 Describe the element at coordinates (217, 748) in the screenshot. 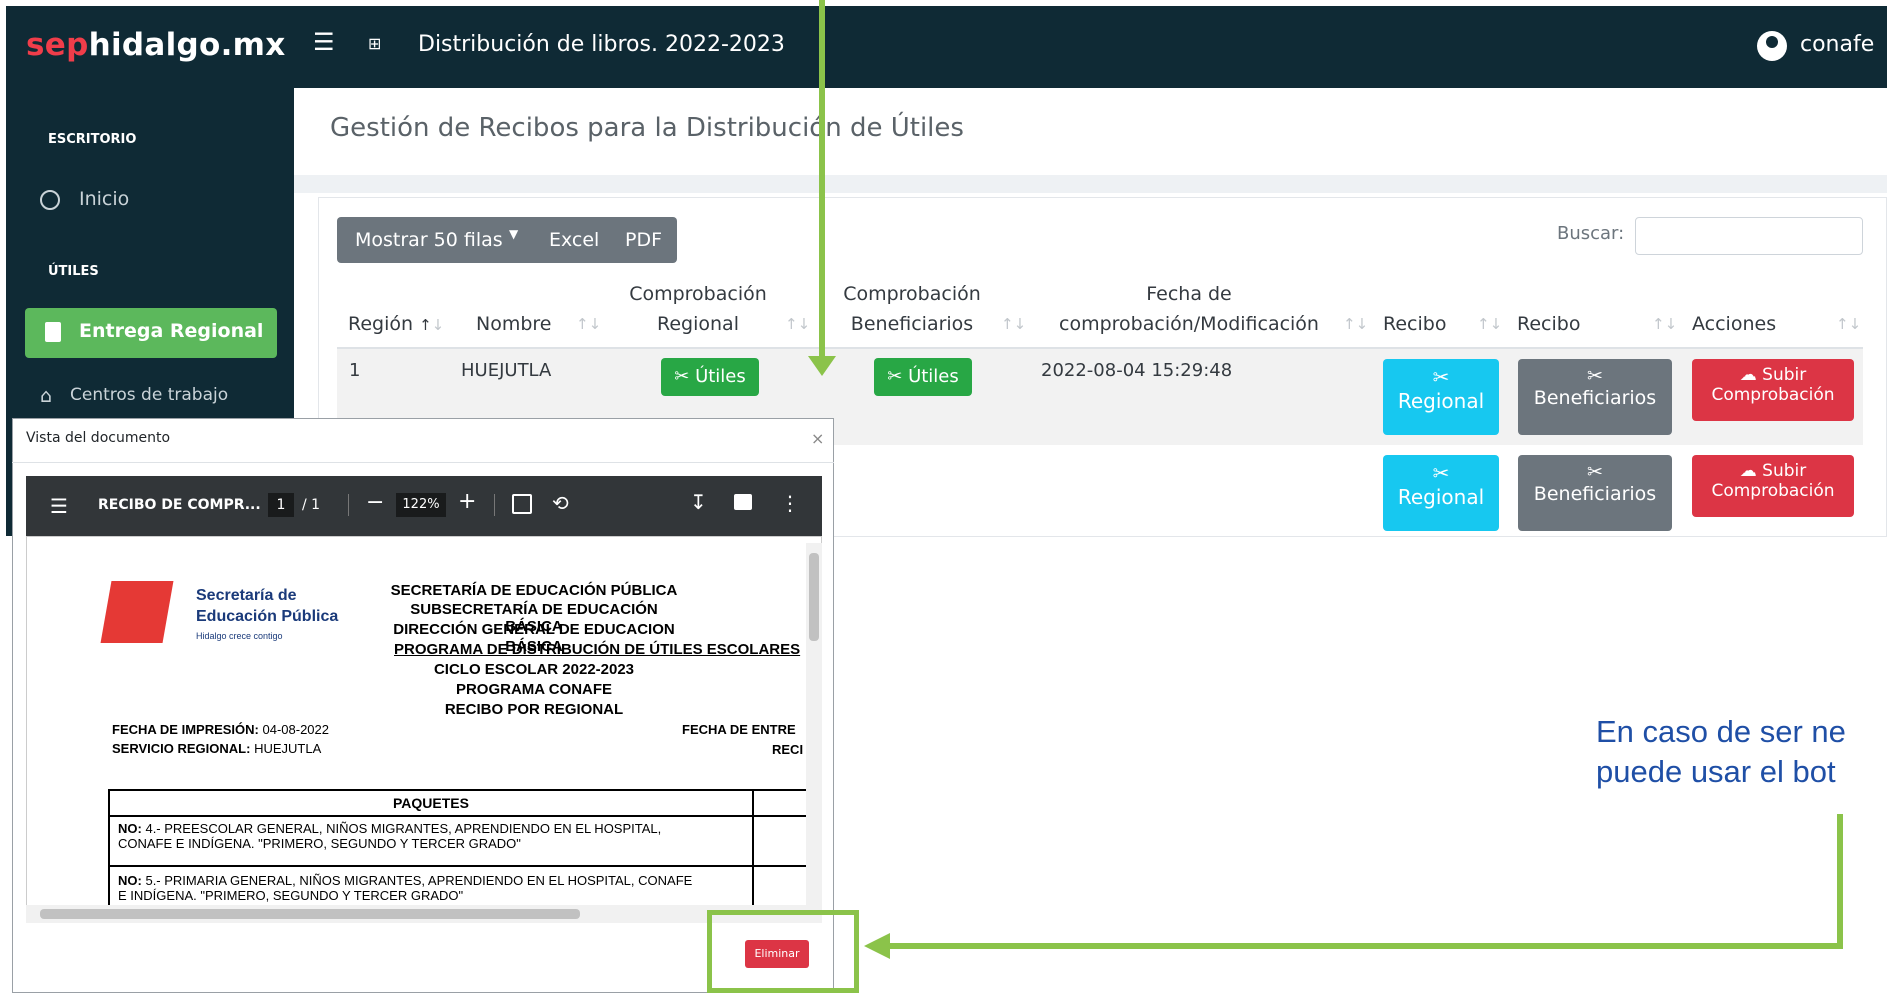

I see `doc-servicio-regional: SERVICIO REGIONAL: HUEJUTLA` at that location.